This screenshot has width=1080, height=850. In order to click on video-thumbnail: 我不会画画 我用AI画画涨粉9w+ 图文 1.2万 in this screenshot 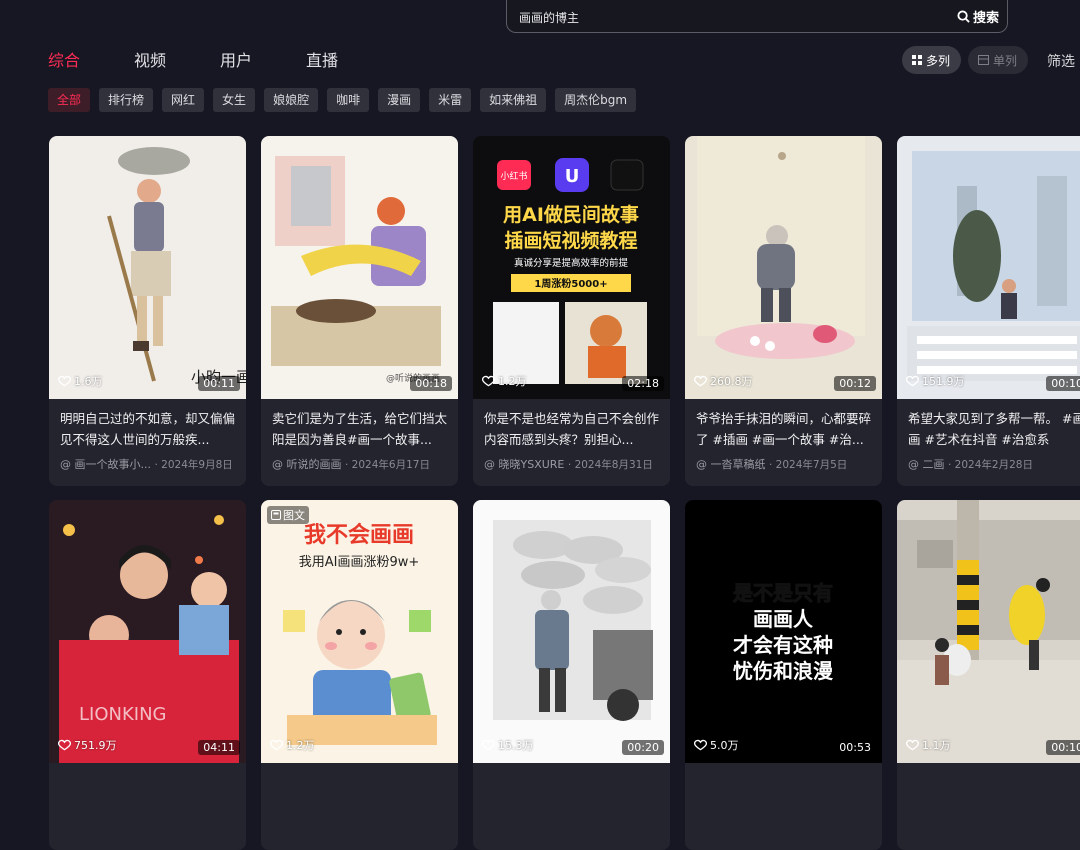, I will do `click(359, 631)`.